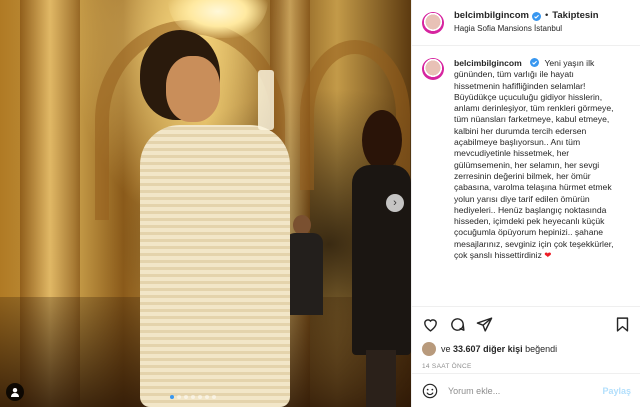  I want to click on comment-icon, so click(457, 324).